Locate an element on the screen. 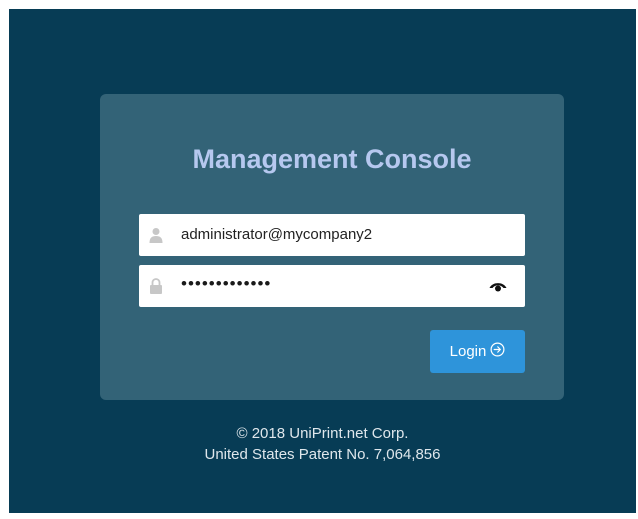  eye-icon is located at coordinates (498, 286).